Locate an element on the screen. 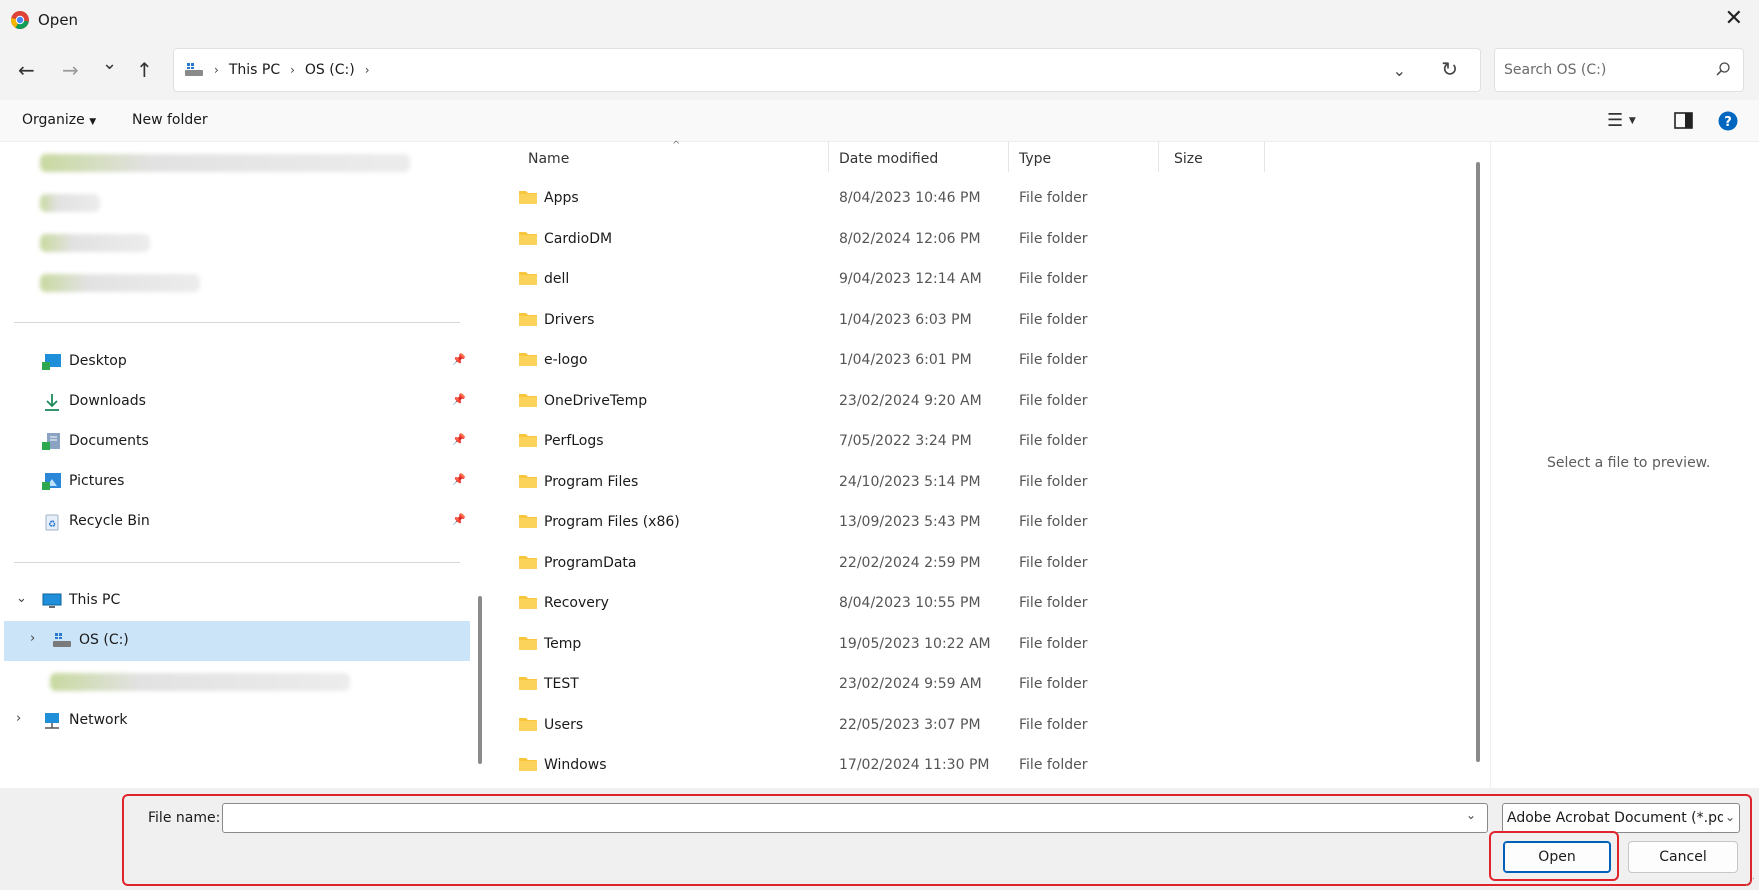 Image resolution: width=1759 pixels, height=890 pixels. sidebar-item-os-c: › OS (C:) is located at coordinates (237, 641).